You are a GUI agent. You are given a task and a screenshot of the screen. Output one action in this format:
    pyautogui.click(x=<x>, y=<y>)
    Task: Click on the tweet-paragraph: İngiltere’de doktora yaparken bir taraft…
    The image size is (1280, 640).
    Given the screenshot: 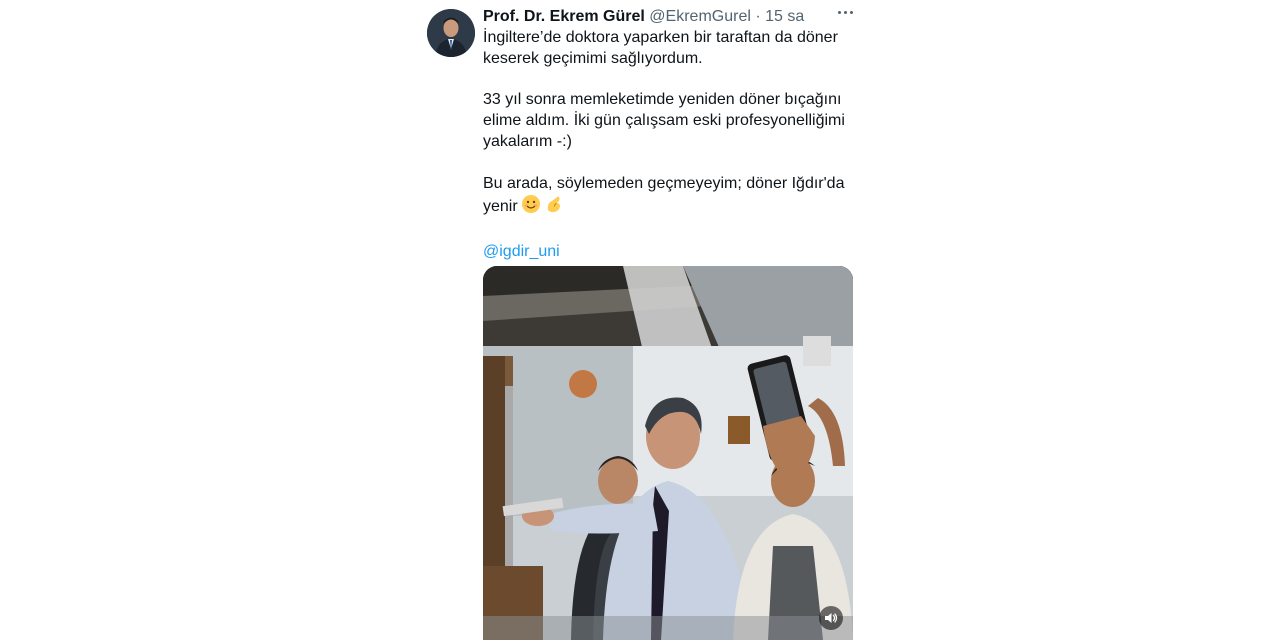 What is the action you would take?
    pyautogui.click(x=660, y=48)
    